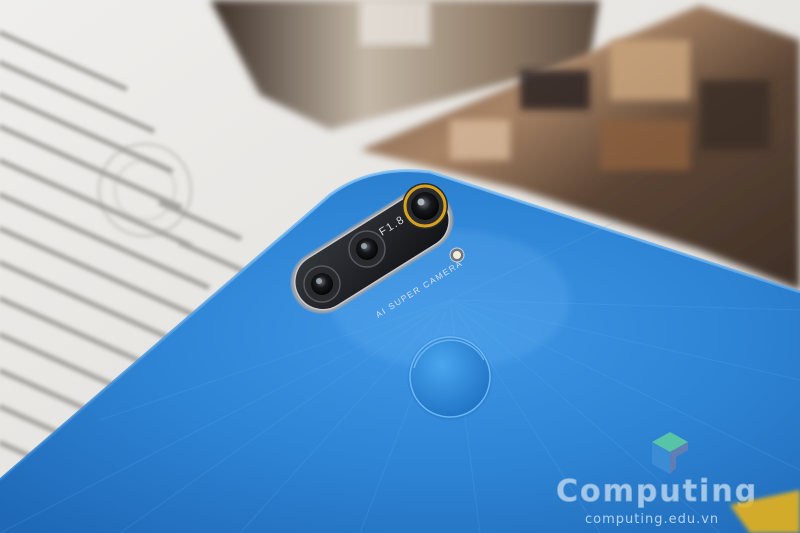  What do you see at coordinates (367, 249) in the screenshot?
I see `secondary-camera-lens` at bounding box center [367, 249].